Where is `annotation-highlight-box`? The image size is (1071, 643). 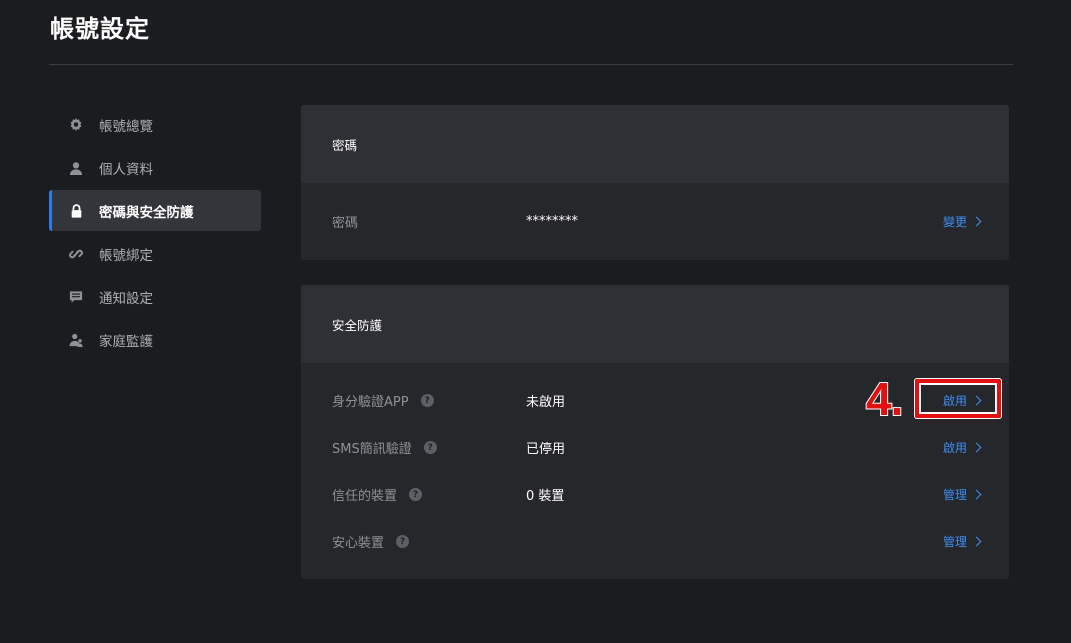 annotation-highlight-box is located at coordinates (958, 398).